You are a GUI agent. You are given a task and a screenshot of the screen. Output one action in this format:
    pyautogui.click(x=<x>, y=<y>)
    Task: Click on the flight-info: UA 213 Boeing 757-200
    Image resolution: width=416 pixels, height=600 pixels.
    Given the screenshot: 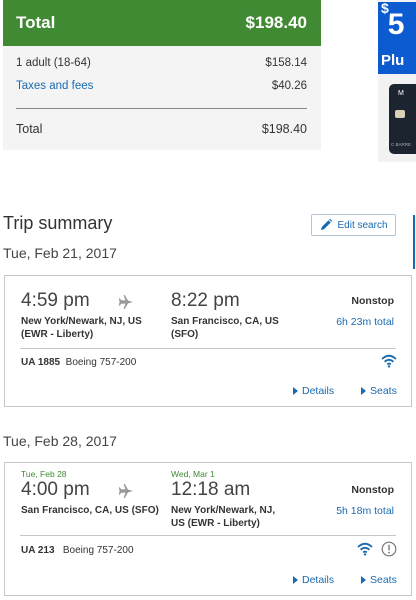 What is the action you would take?
    pyautogui.click(x=77, y=550)
    